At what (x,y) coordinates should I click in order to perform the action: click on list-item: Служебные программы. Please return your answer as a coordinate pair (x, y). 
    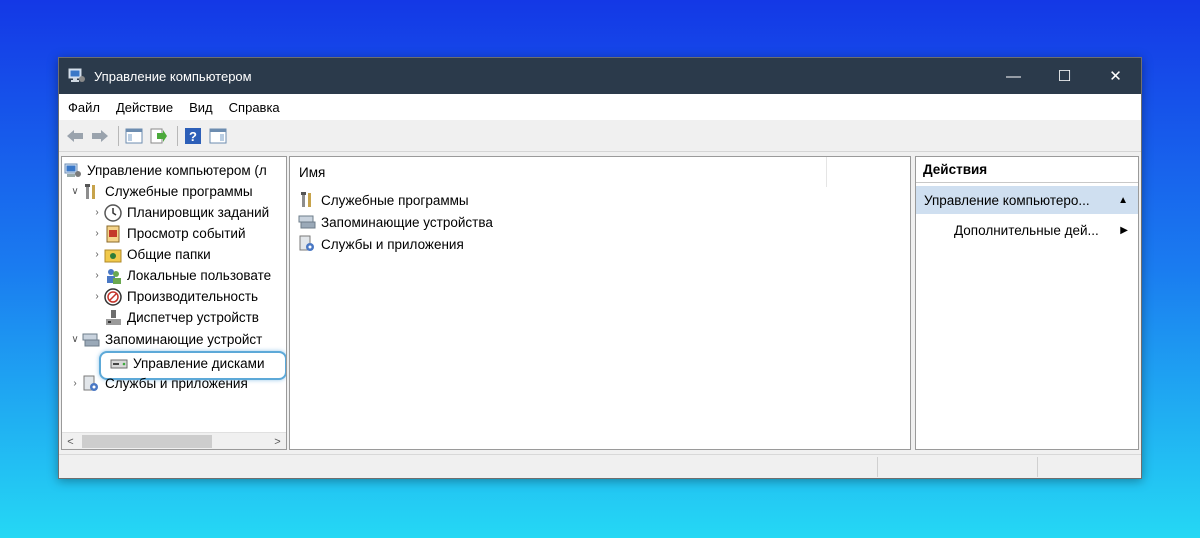
    Looking at the image, I should click on (383, 200).